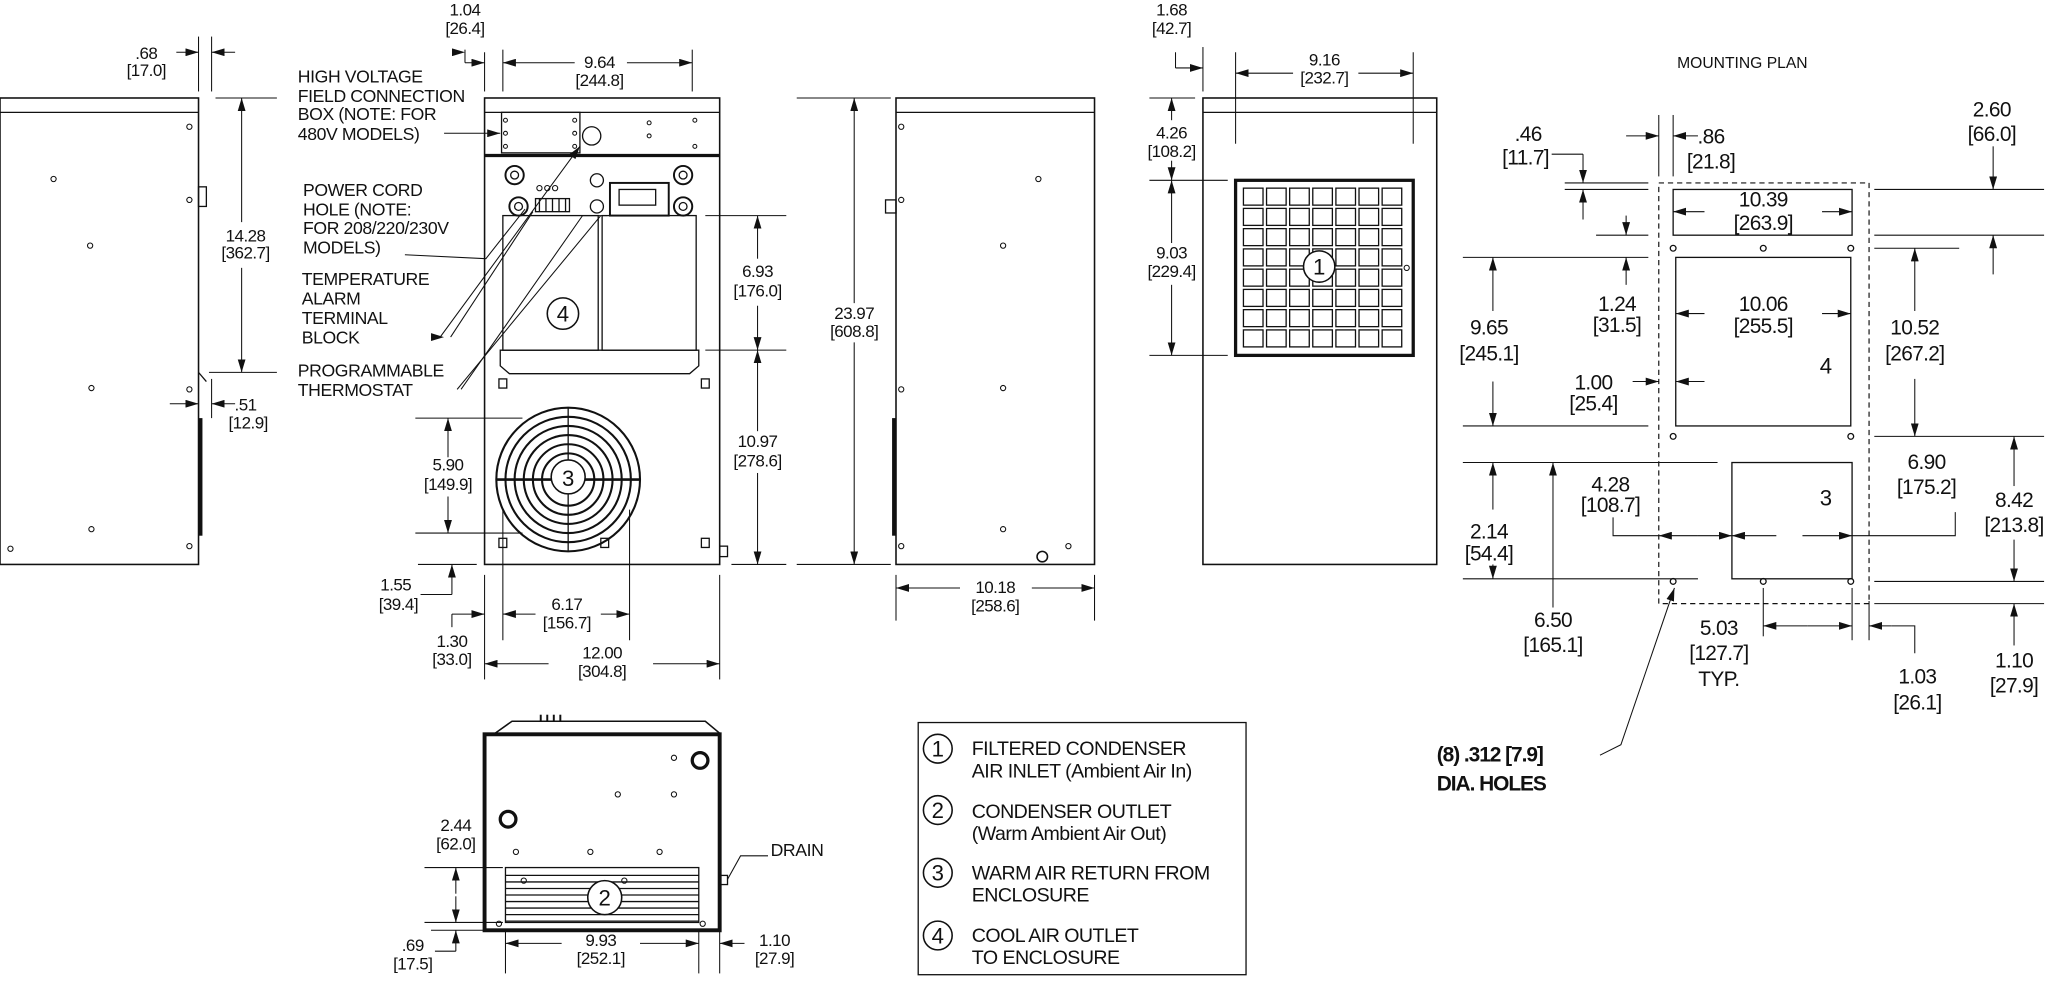 The width and height of the screenshot is (2048, 993). I want to click on indicator, so click(597, 180).